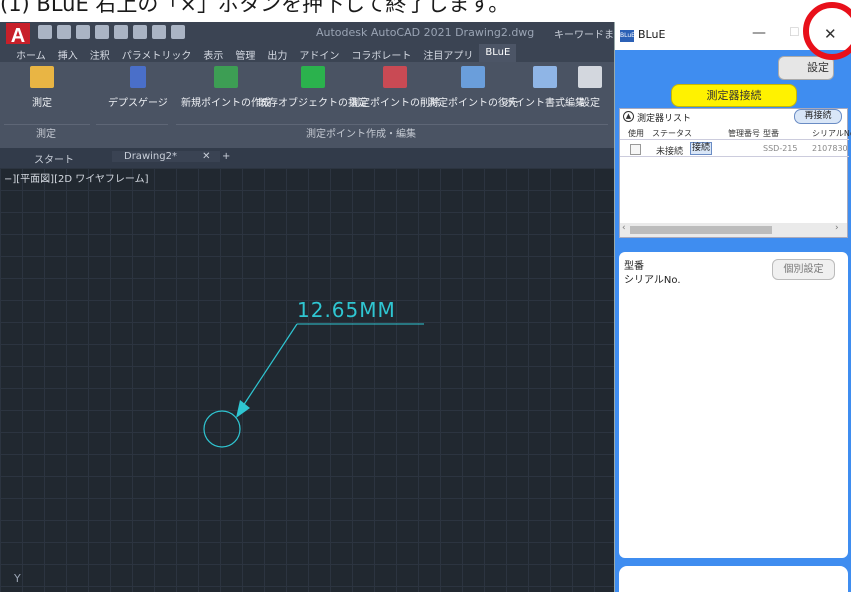 This screenshot has height=592, width=851. I want to click on serial-cell: 2107830, so click(830, 148).